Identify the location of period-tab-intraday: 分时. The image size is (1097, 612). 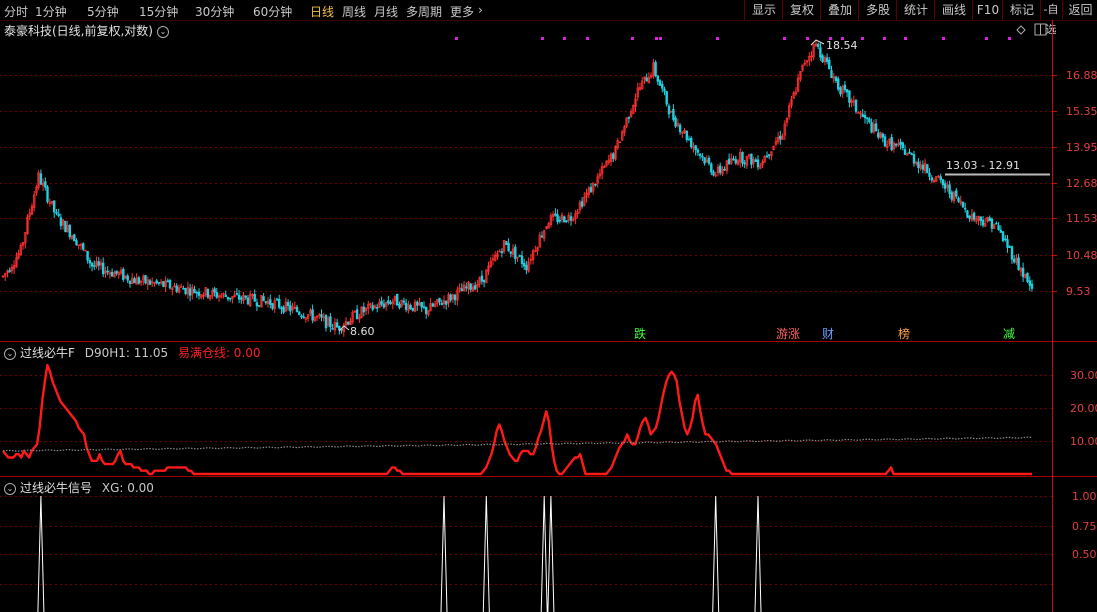
(16, 11).